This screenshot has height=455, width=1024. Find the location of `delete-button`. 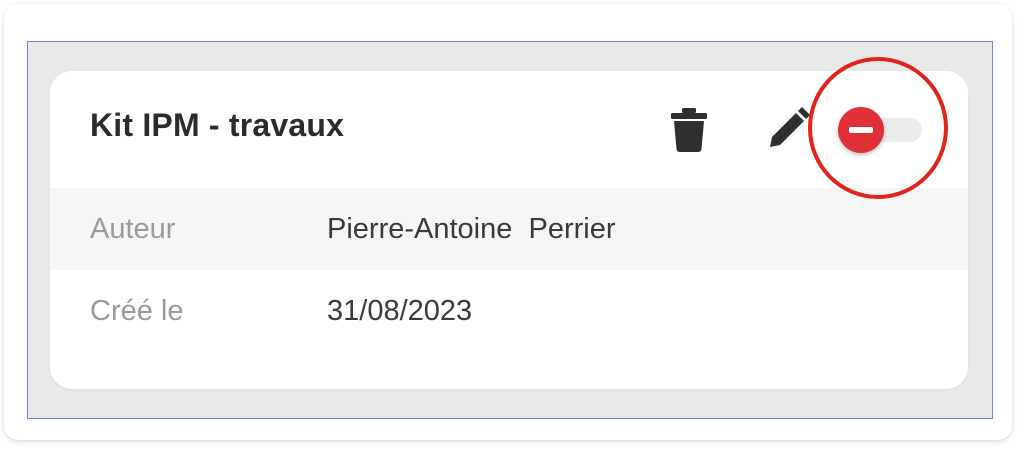

delete-button is located at coordinates (689, 130).